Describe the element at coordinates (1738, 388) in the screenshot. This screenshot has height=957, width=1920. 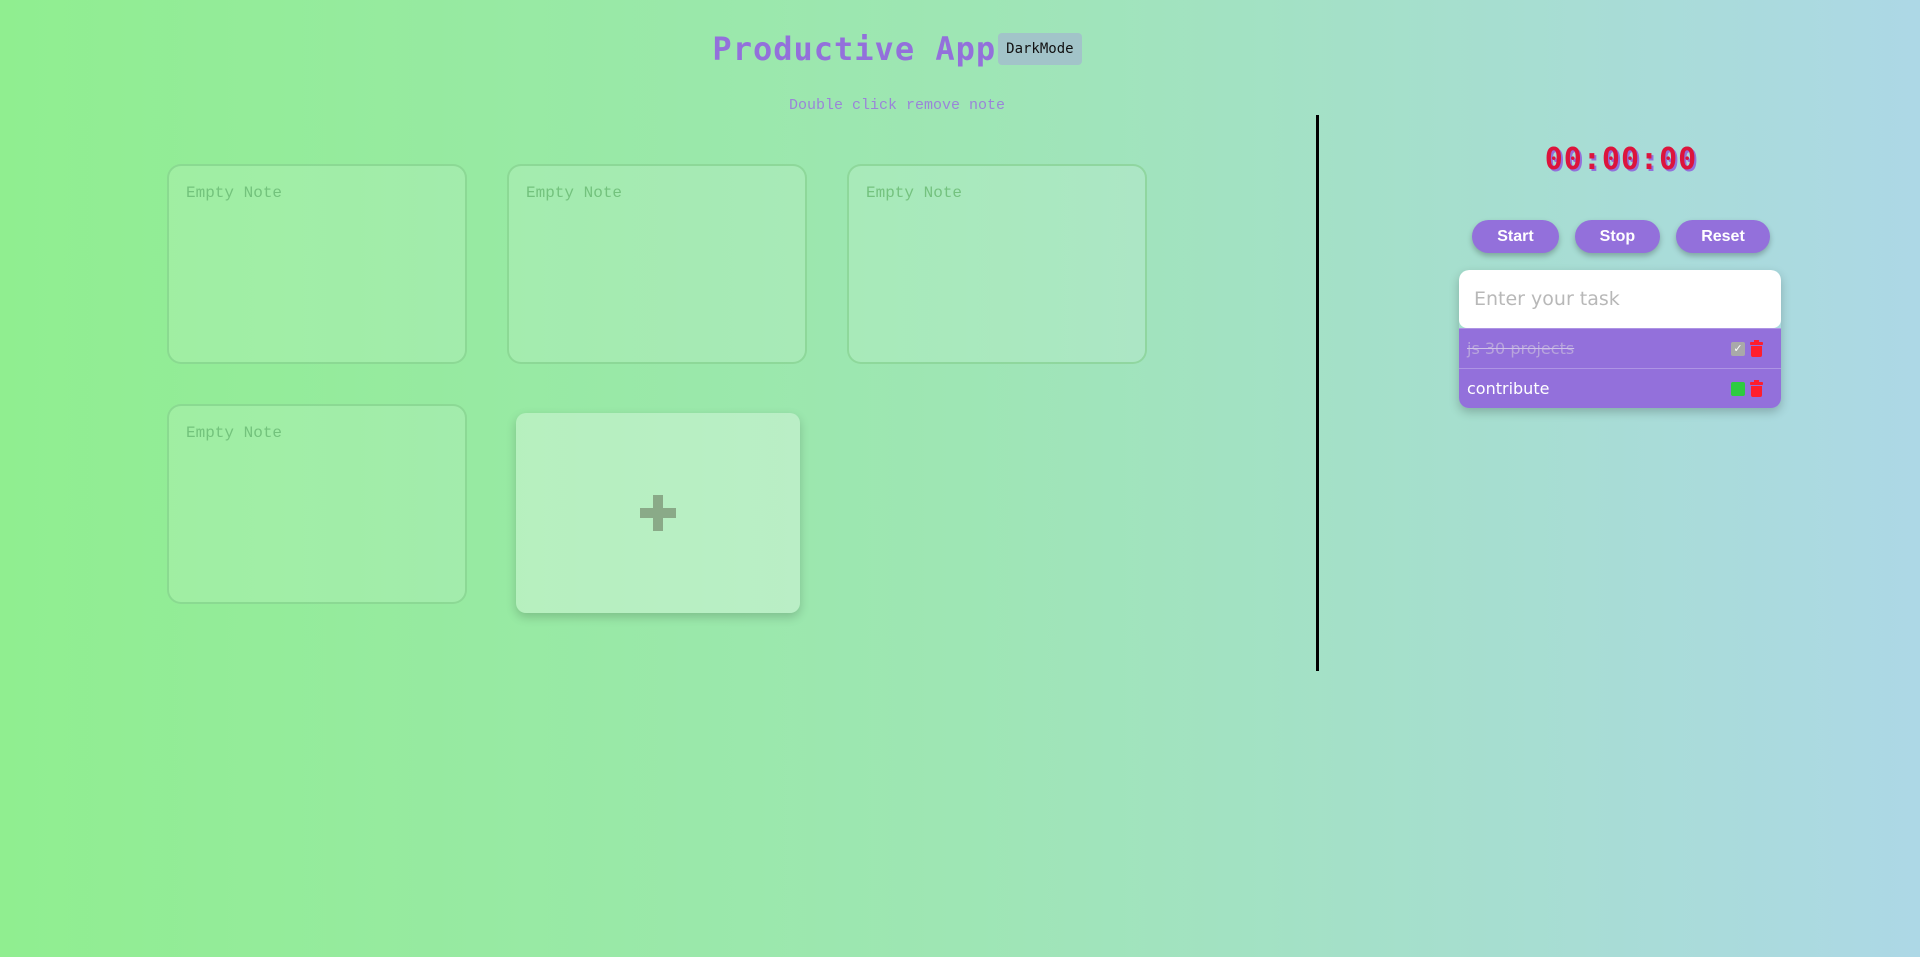
I see `checkbox-unchecked-icon` at that location.